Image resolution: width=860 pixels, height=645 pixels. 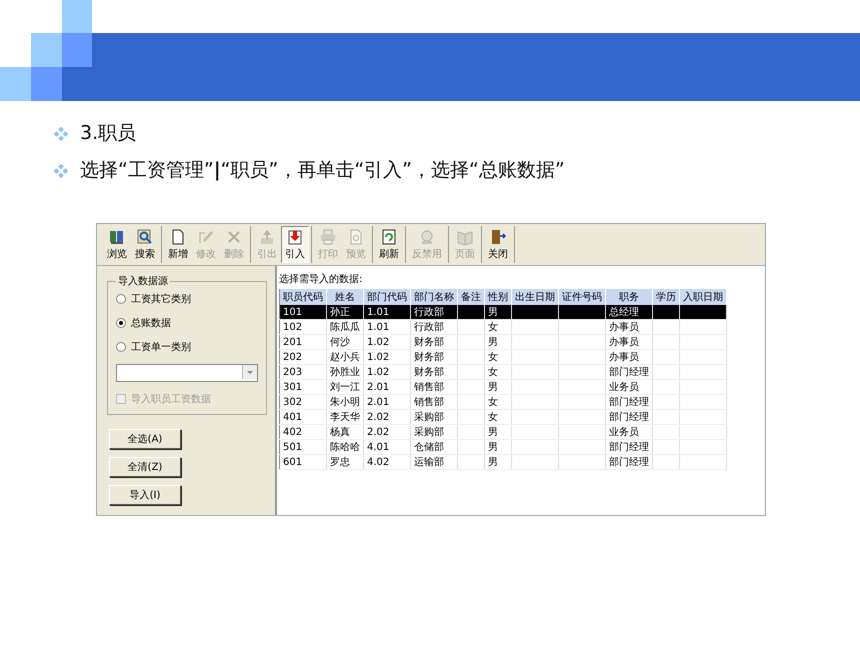 I want to click on bullet-text: 3.职员, so click(x=108, y=133).